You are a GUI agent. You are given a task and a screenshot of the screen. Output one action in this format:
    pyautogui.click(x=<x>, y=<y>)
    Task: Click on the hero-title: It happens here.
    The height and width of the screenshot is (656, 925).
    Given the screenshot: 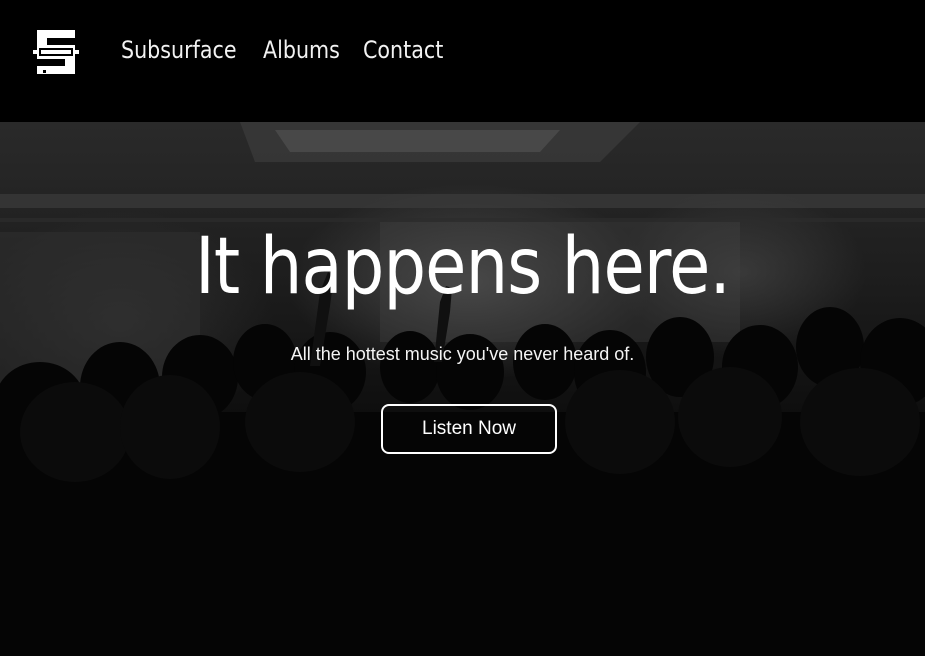 What is the action you would take?
    pyautogui.click(x=463, y=267)
    